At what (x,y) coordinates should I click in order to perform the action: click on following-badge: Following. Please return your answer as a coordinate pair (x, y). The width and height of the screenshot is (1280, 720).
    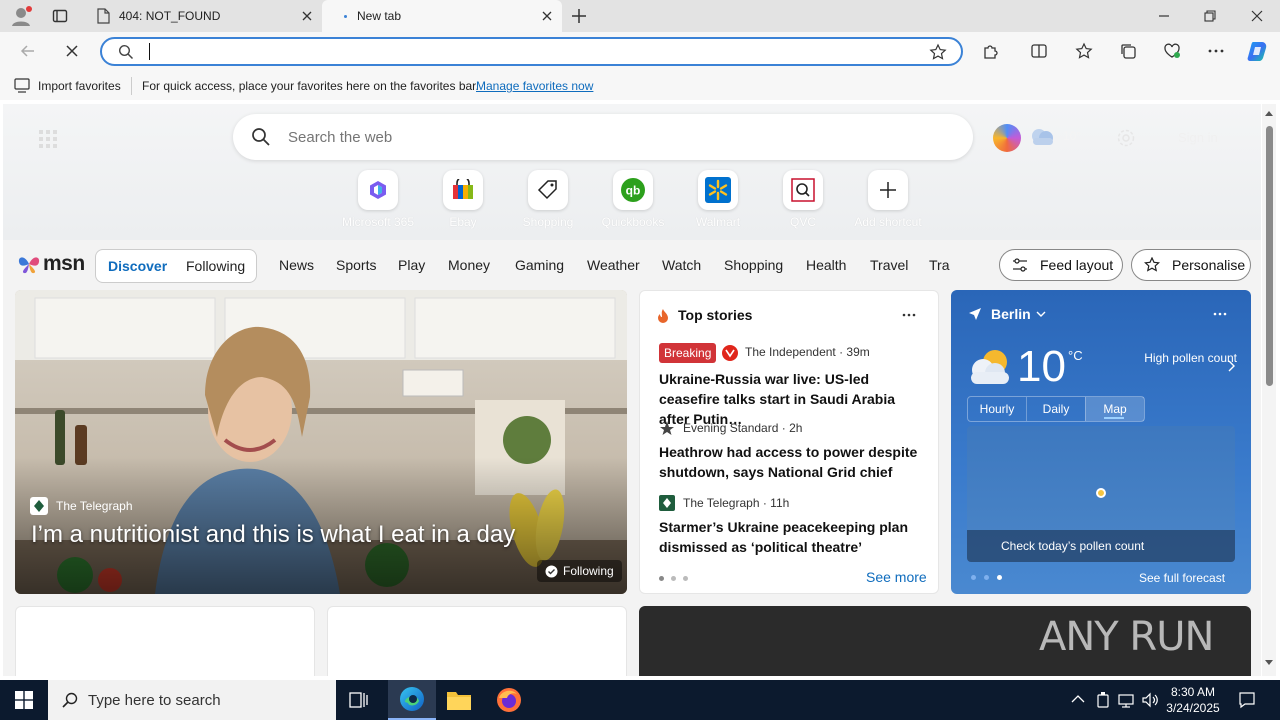
    Looking at the image, I should click on (579, 571).